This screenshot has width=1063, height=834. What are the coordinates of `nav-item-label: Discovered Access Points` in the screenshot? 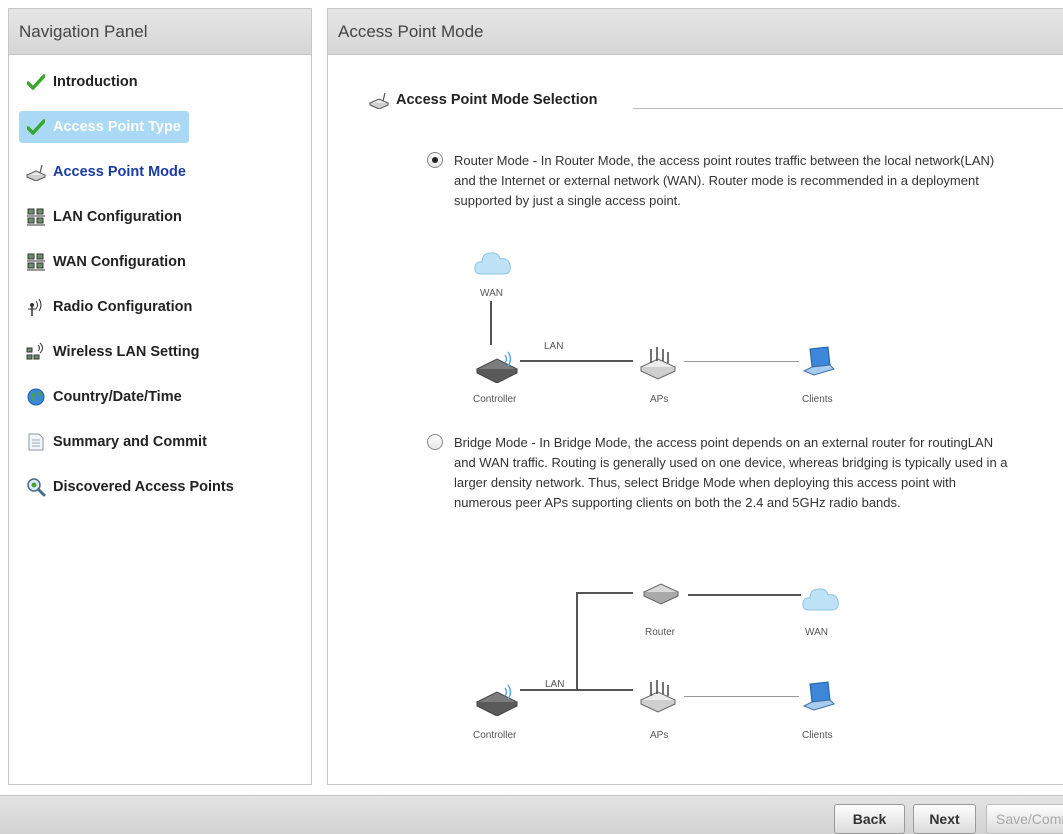 It's located at (143, 487).